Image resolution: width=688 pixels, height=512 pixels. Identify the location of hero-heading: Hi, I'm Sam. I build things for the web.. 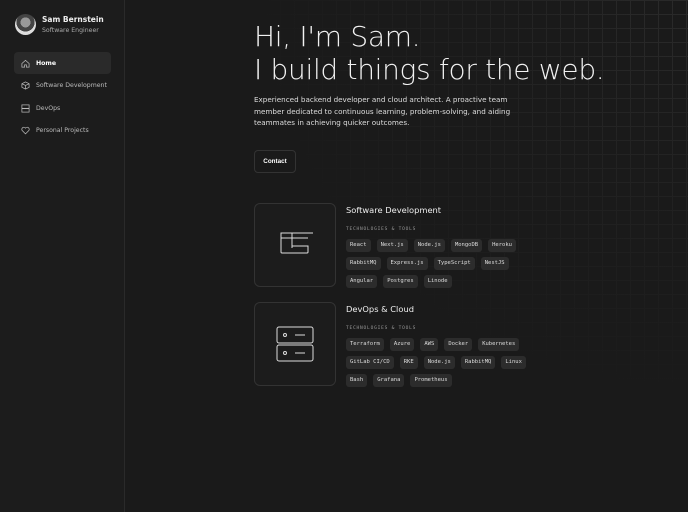
(429, 53).